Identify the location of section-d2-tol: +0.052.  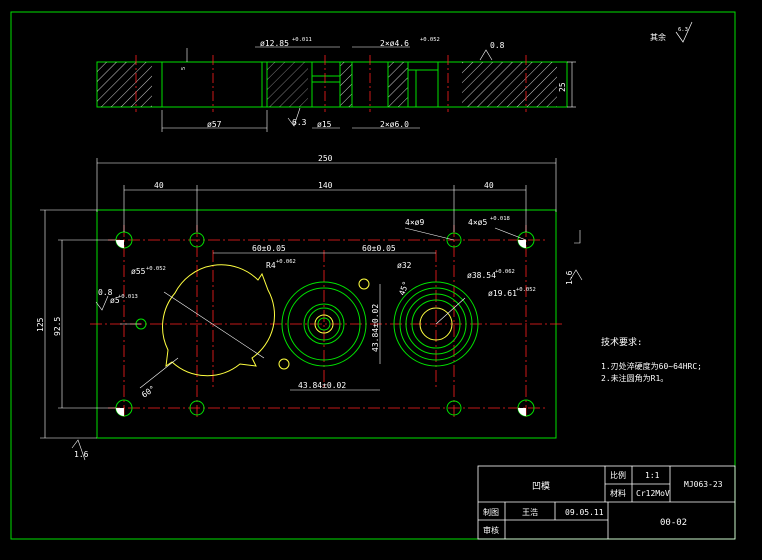
(430, 40).